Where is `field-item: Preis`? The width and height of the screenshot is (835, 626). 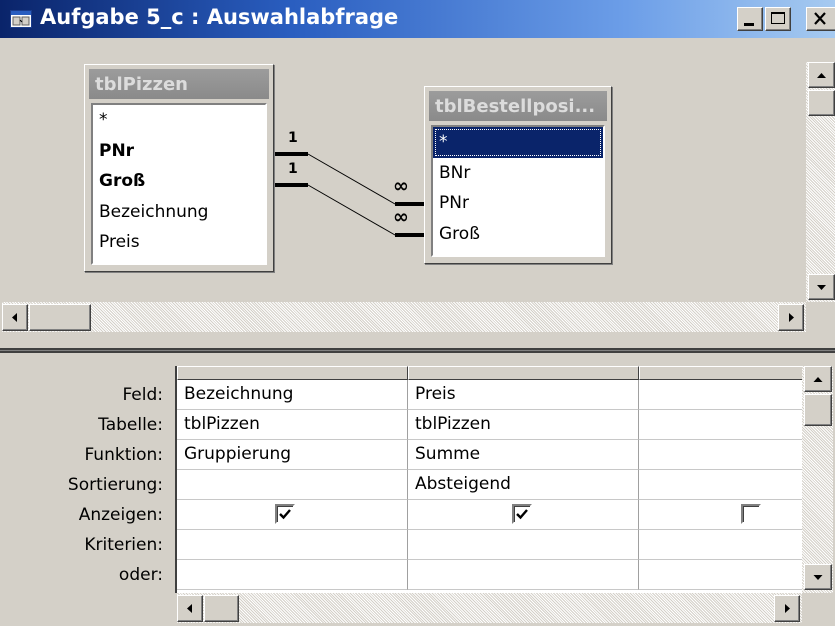 field-item: Preis is located at coordinates (179, 242).